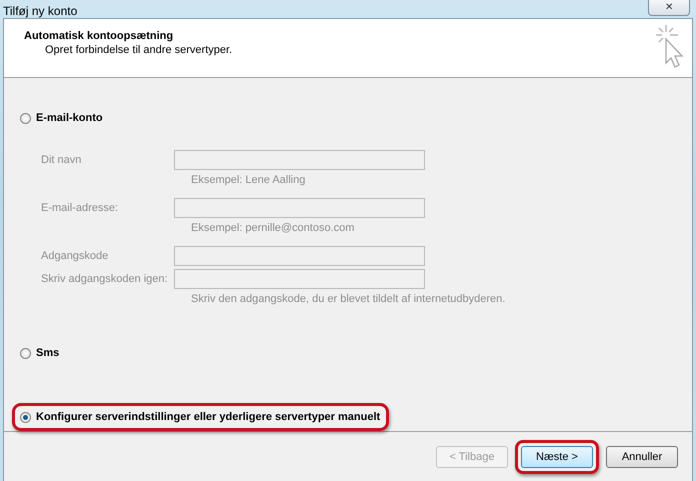  Describe the element at coordinates (105, 279) in the screenshot. I see `field-label: Skriv adgangskoden igen:` at that location.